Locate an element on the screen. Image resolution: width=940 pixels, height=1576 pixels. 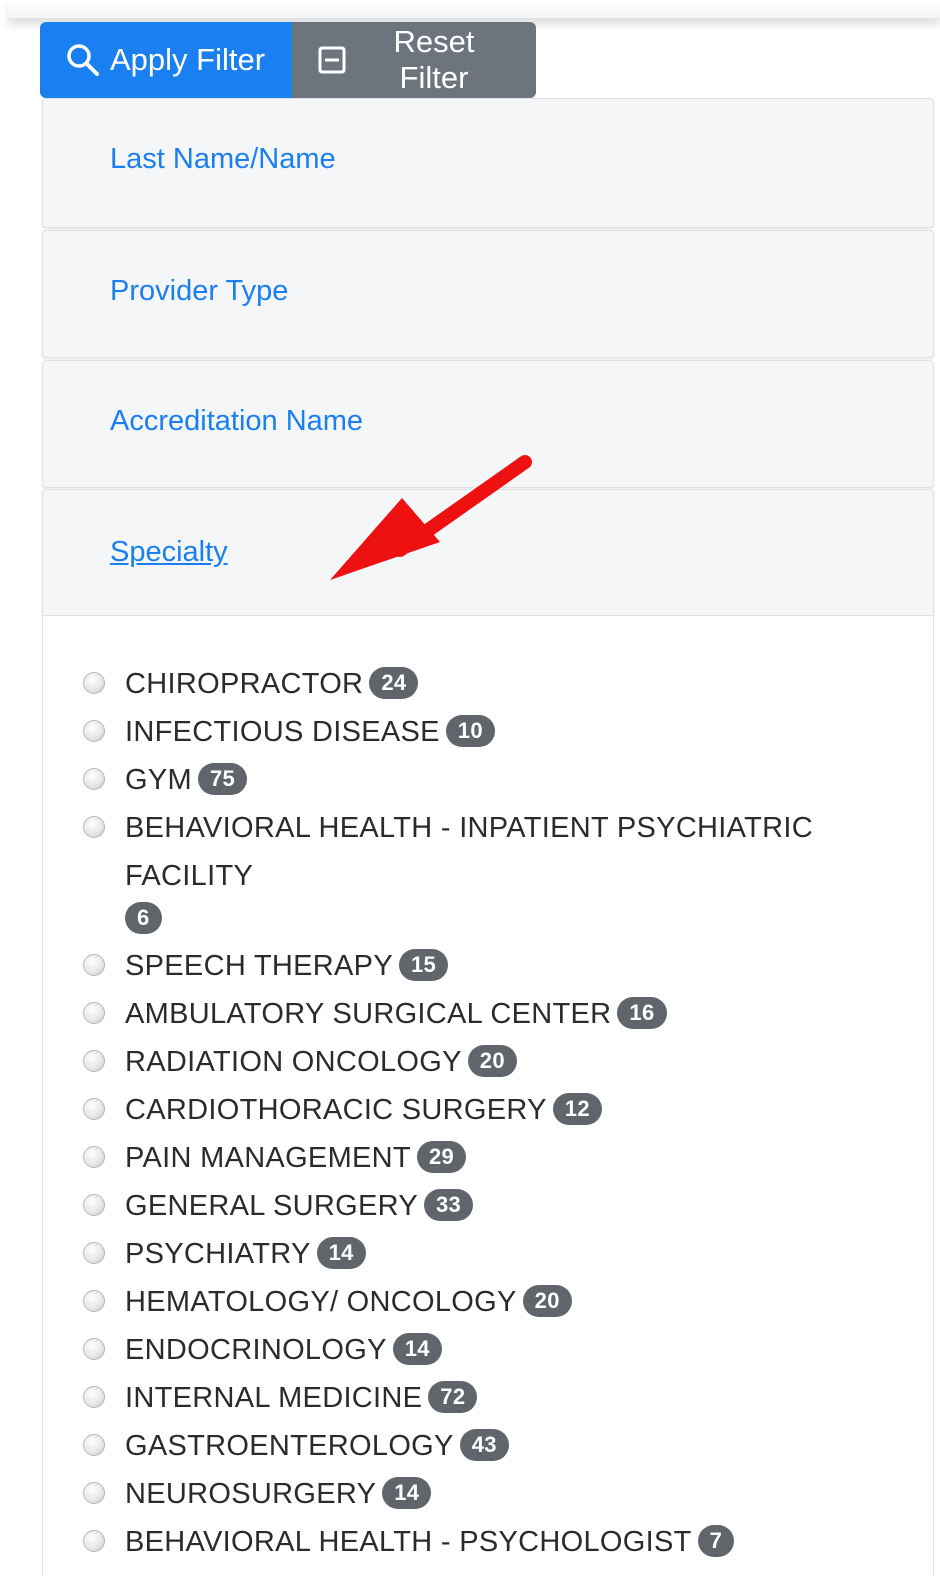
list-item: ENDOCRINOLOGY 14 is located at coordinates (454, 1350).